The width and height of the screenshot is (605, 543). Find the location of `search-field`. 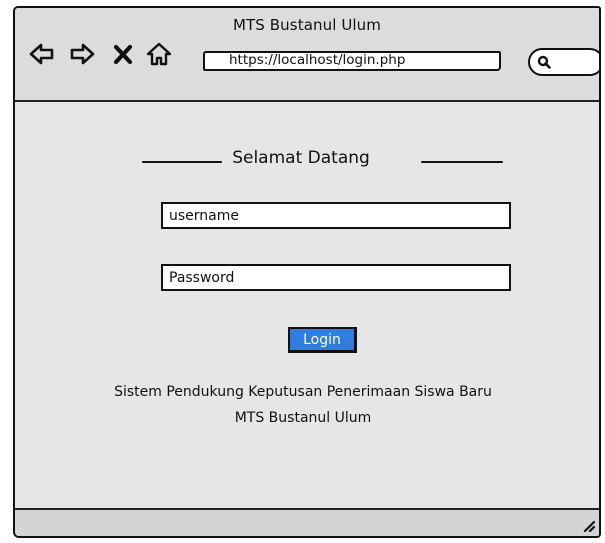

search-field is located at coordinates (563, 62).